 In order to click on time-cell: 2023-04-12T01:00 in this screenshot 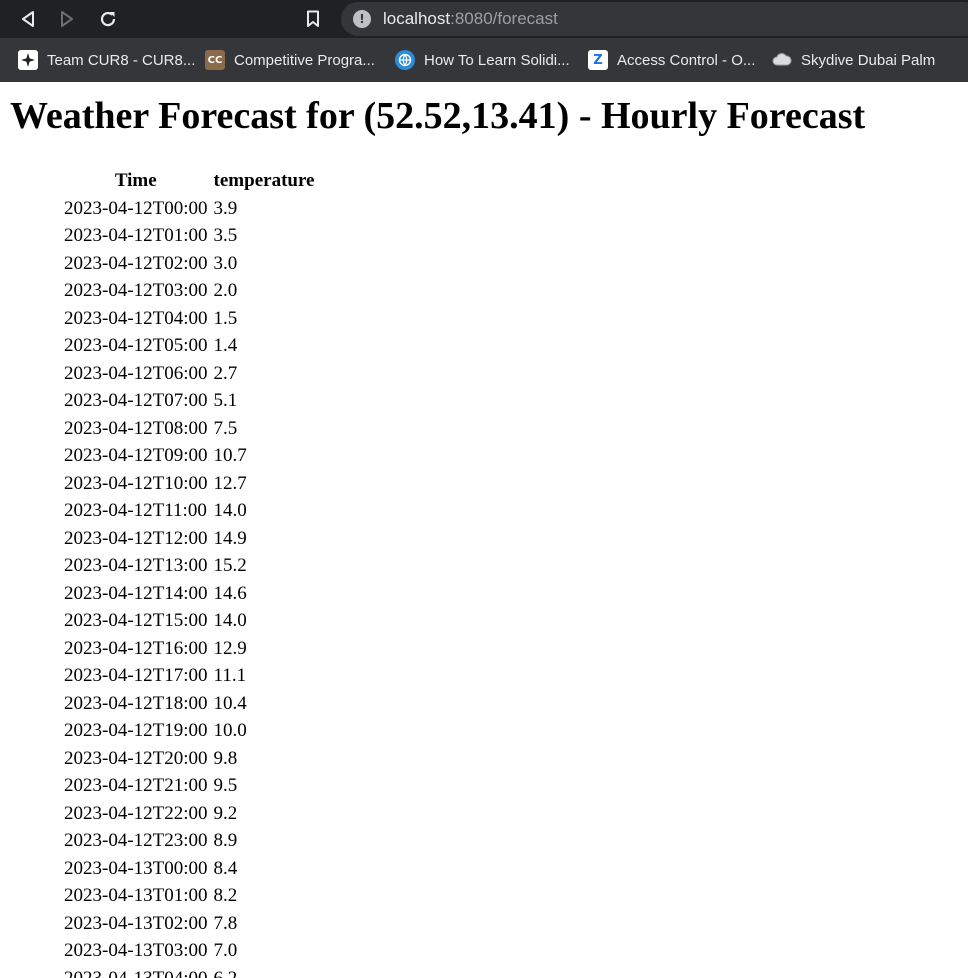, I will do `click(136, 236)`.